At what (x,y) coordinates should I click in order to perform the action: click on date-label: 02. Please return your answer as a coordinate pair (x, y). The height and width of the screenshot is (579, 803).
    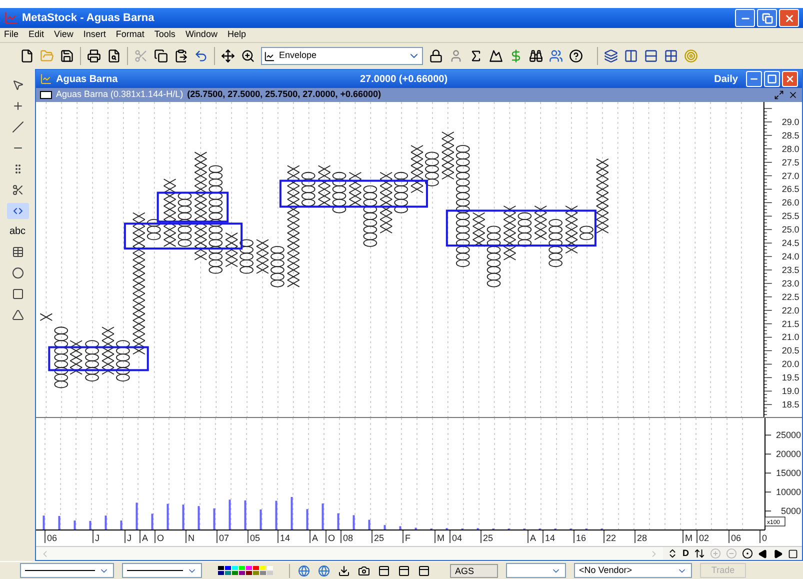
    Looking at the image, I should click on (704, 538).